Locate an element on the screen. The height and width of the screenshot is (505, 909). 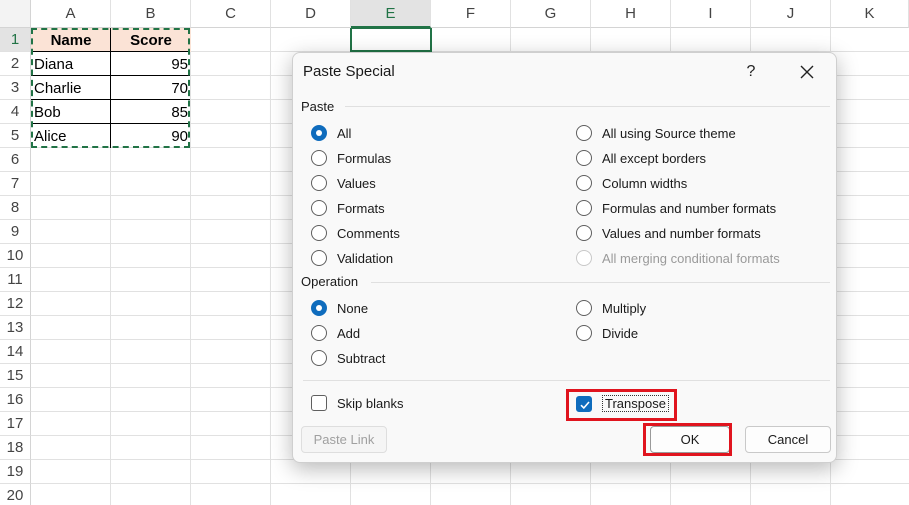
radio-values-indicator is located at coordinates (319, 183).